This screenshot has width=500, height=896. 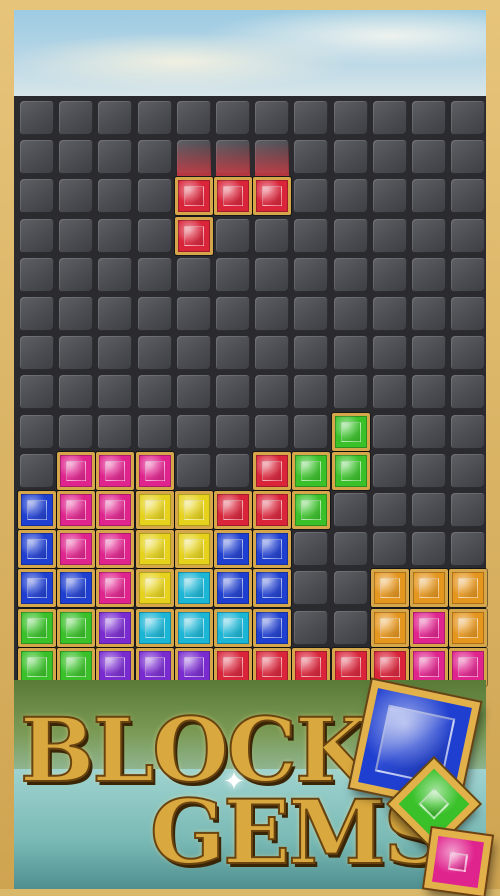 I want to click on sky-banner, so click(x=250, y=53).